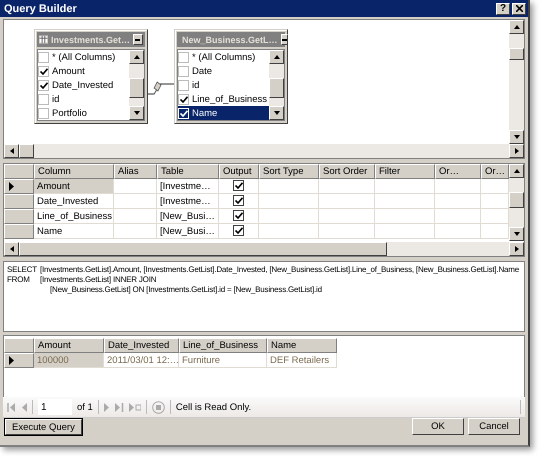 The width and height of the screenshot is (546, 456). I want to click on help-button: ?, so click(503, 8).